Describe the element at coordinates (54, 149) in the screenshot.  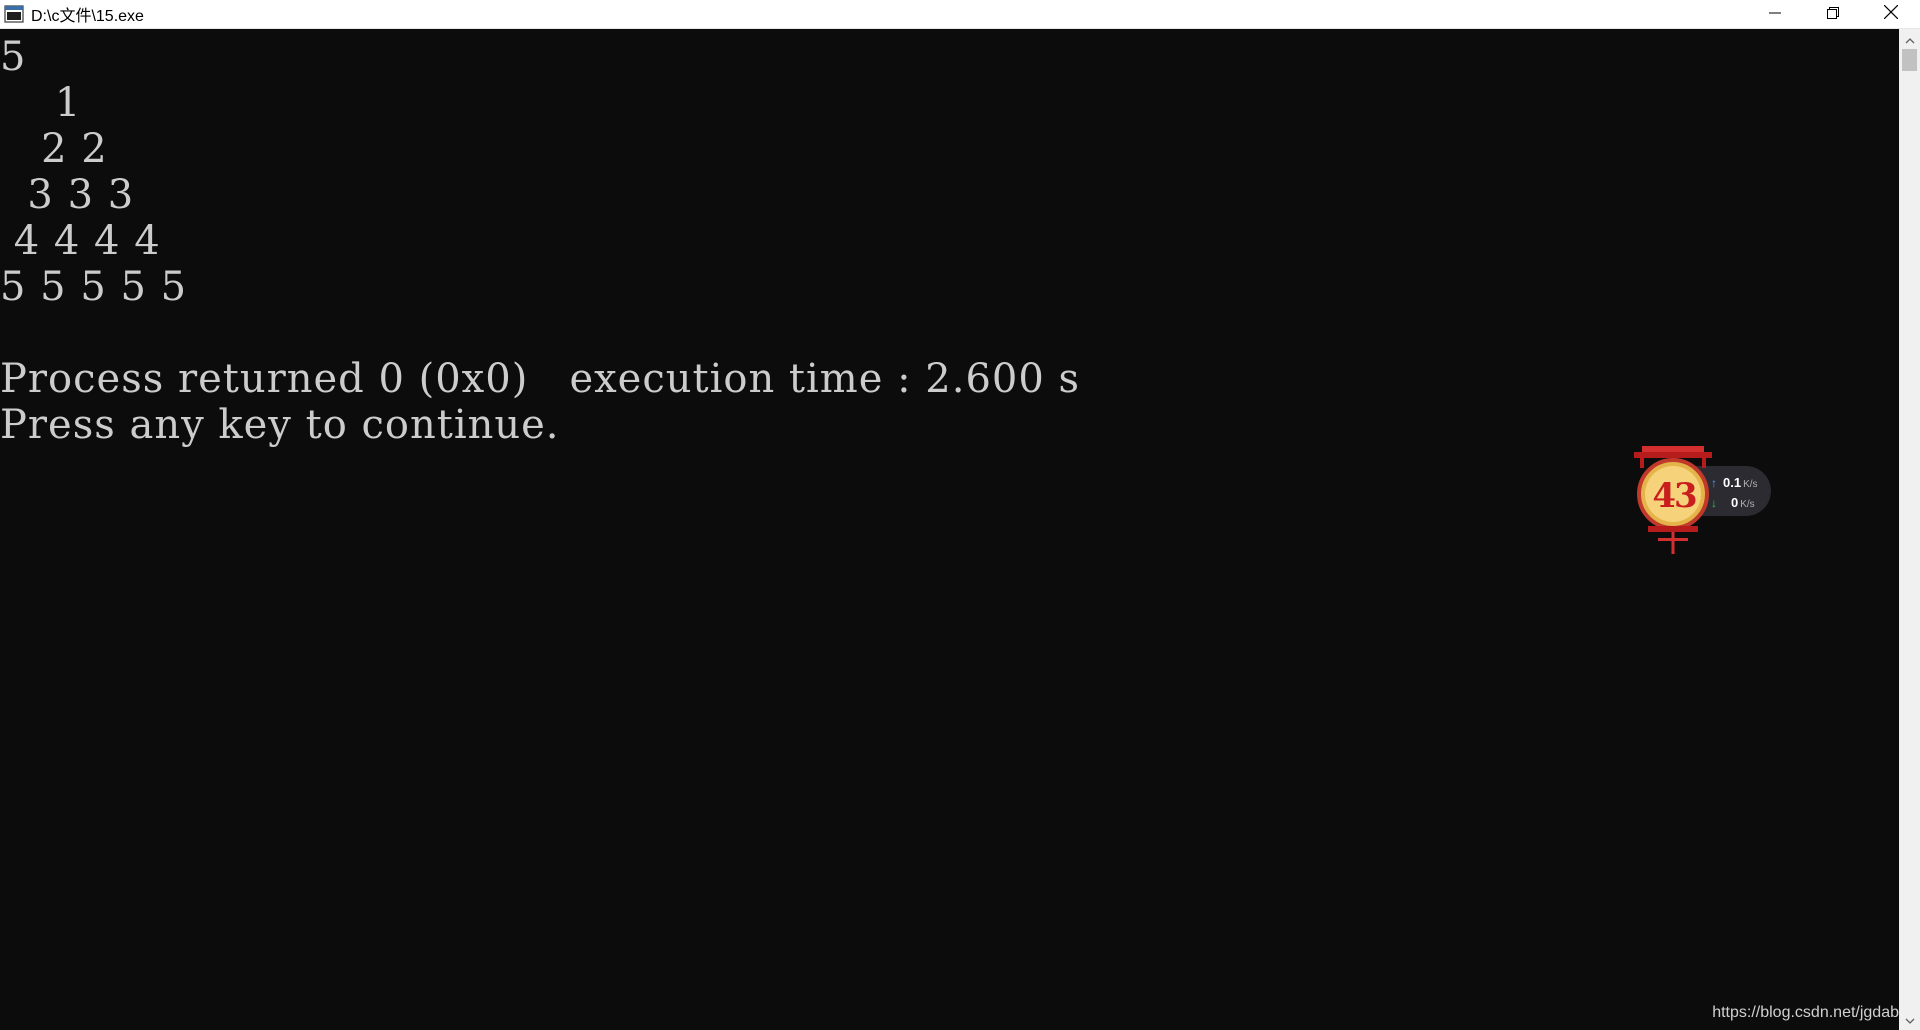
I see `console-line: 2 2` at that location.